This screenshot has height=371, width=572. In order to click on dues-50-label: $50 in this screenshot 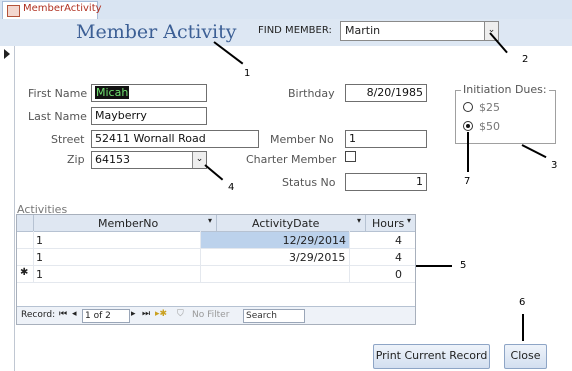, I will do `click(489, 126)`.